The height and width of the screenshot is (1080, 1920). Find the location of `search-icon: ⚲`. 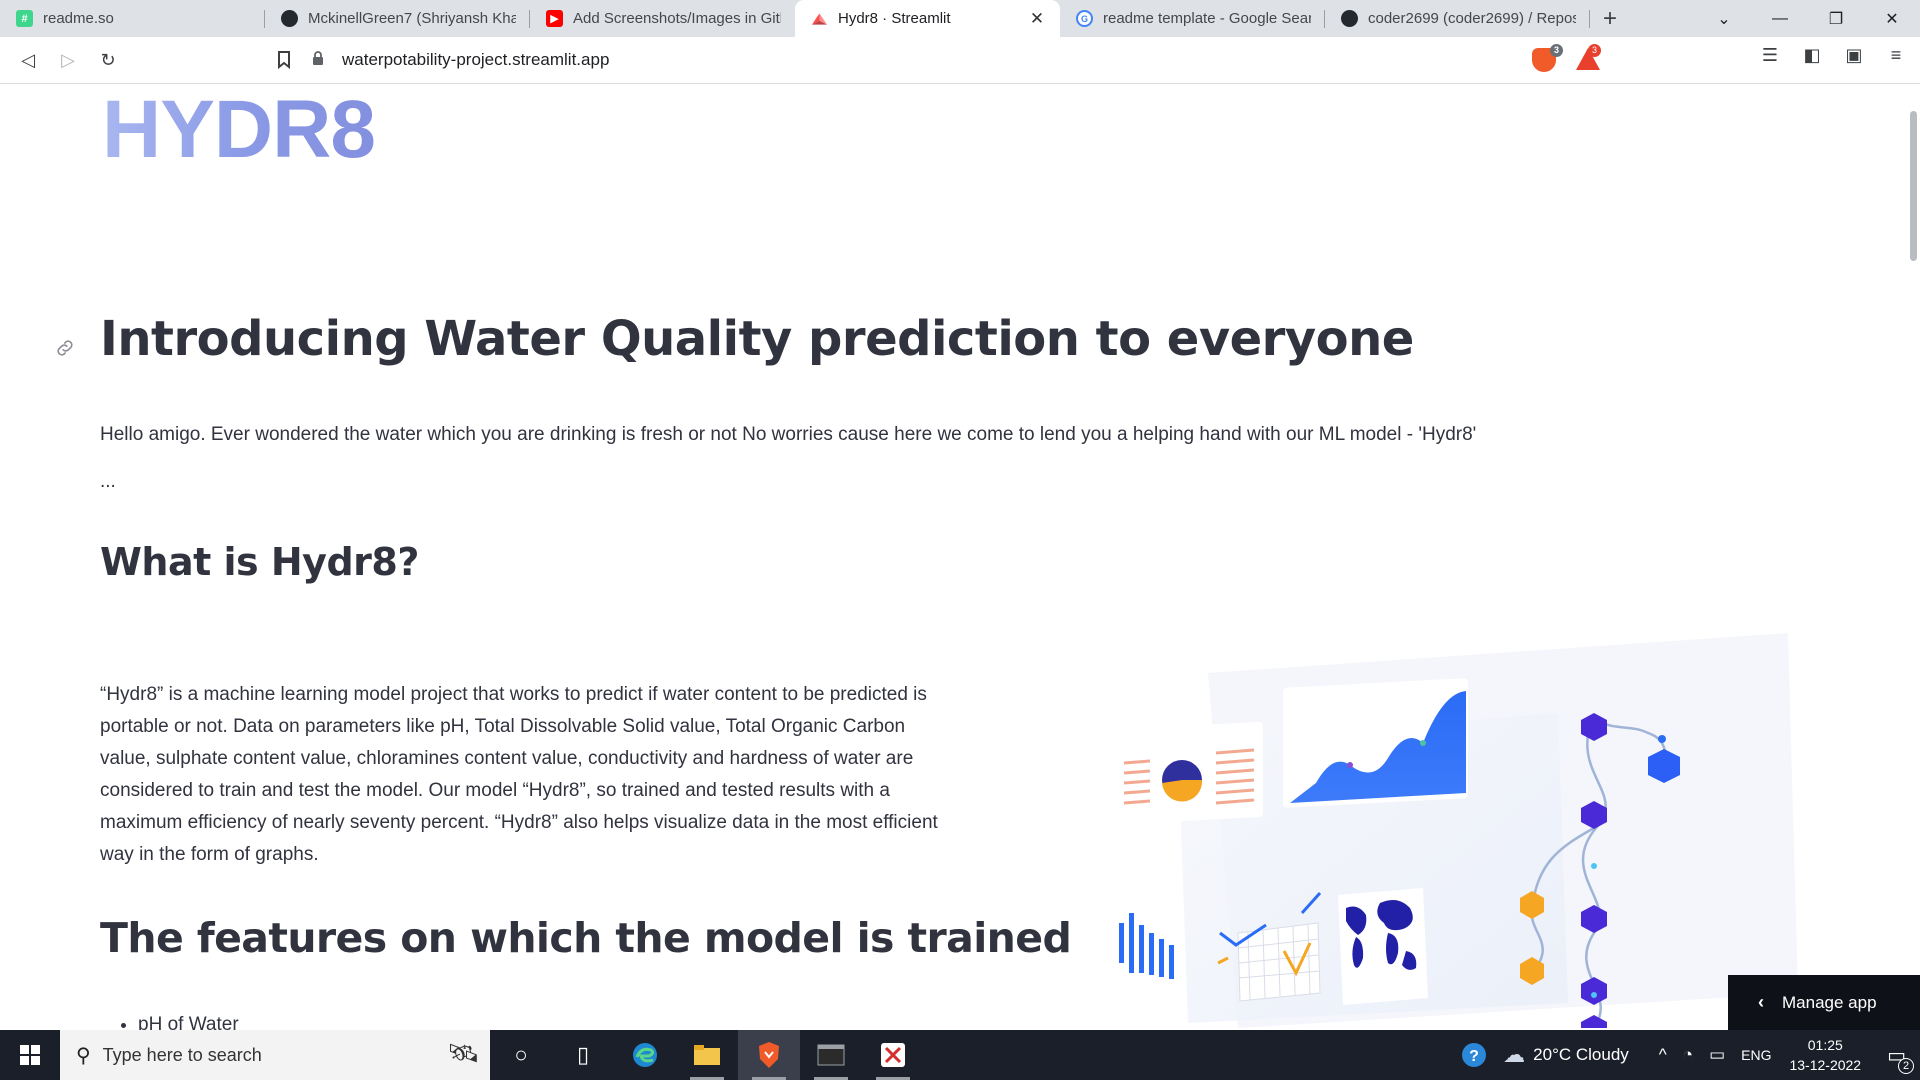

search-icon: ⚲ is located at coordinates (83, 1055).